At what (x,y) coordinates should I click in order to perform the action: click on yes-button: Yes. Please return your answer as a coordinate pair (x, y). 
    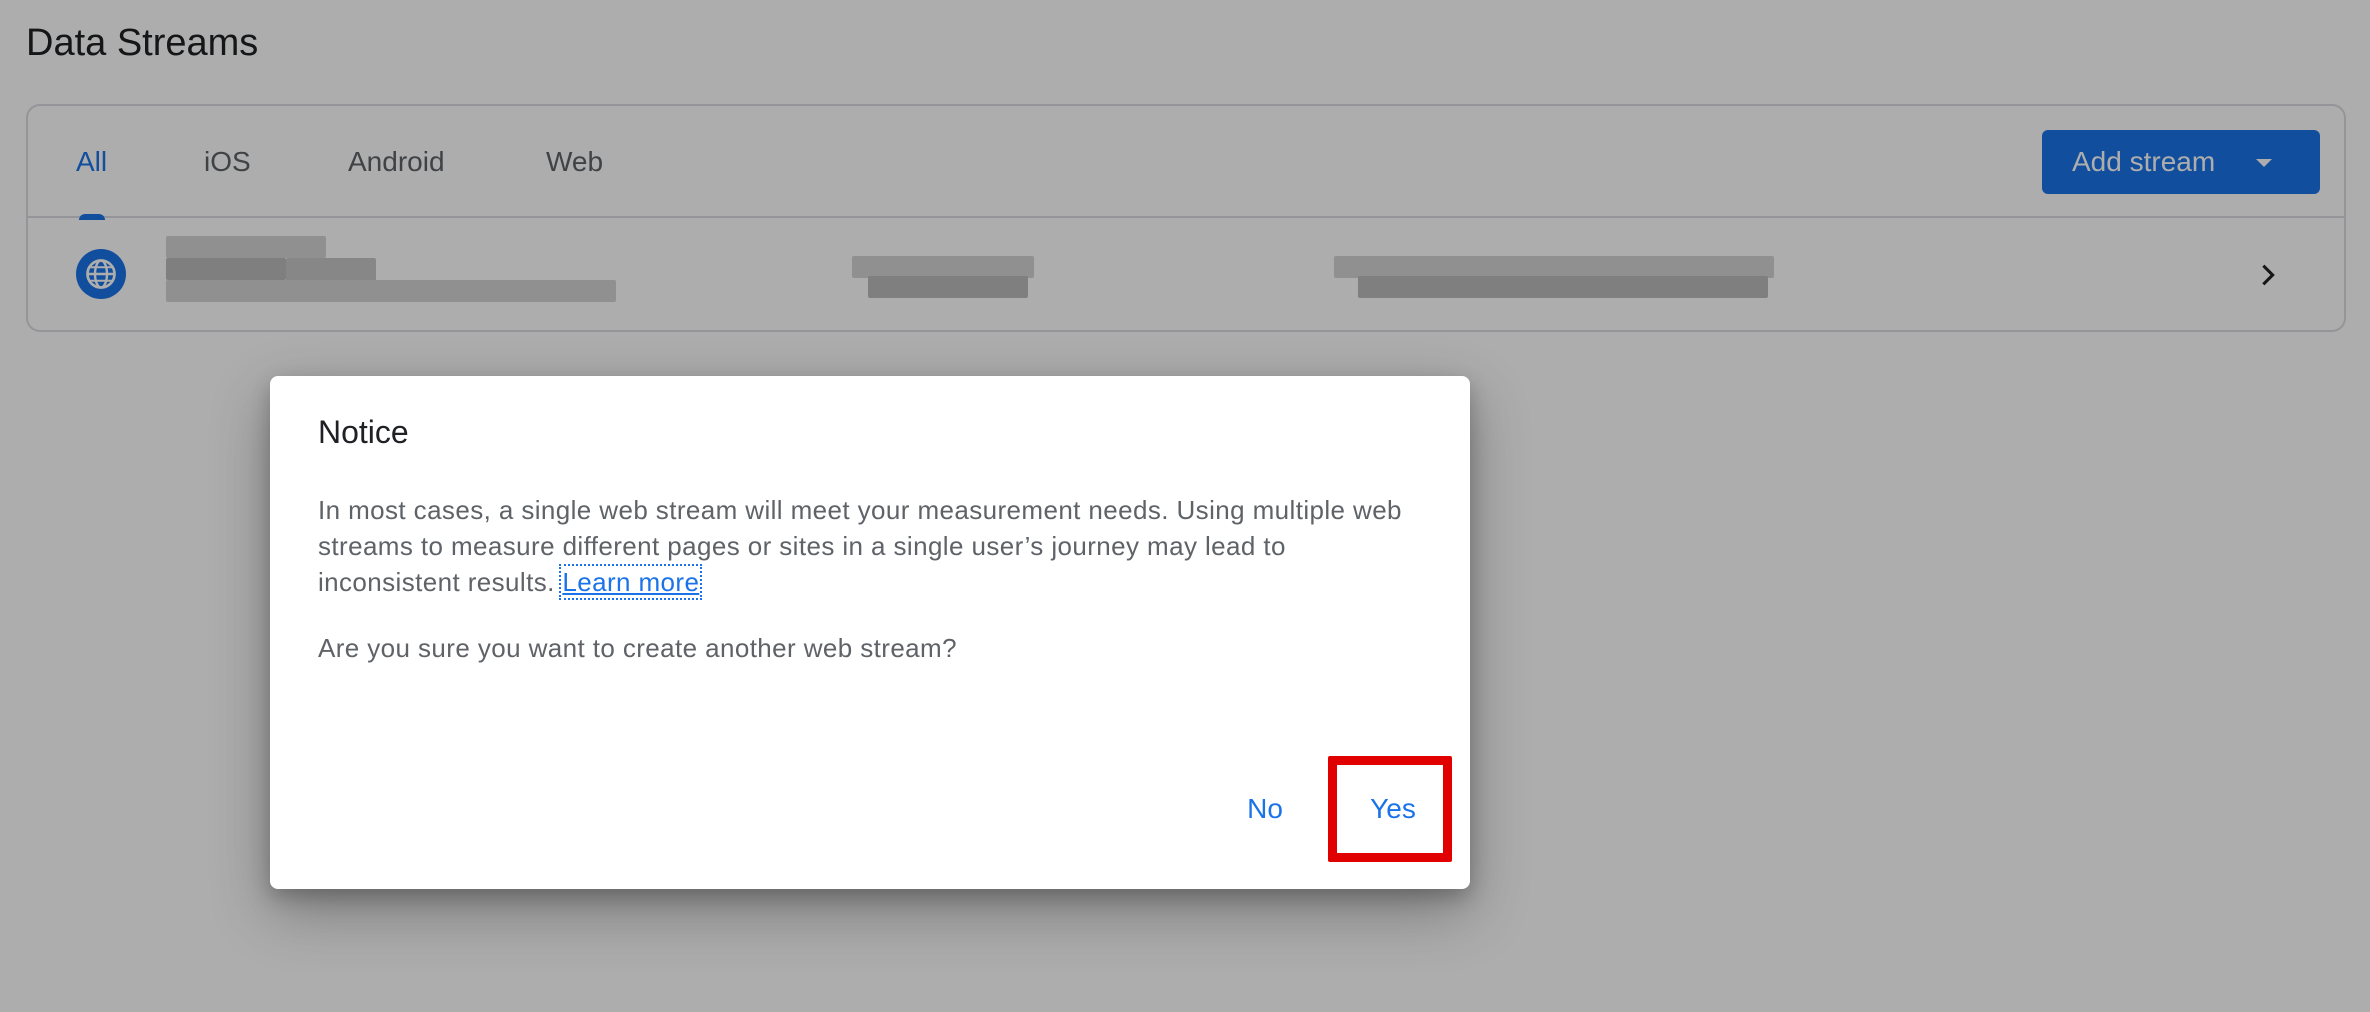
    Looking at the image, I should click on (1393, 809).